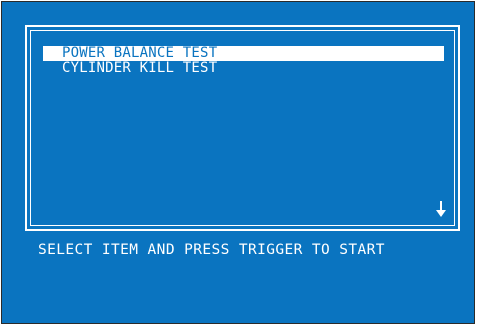 The image size is (478, 327). I want to click on arrow-down-icon, so click(441, 209).